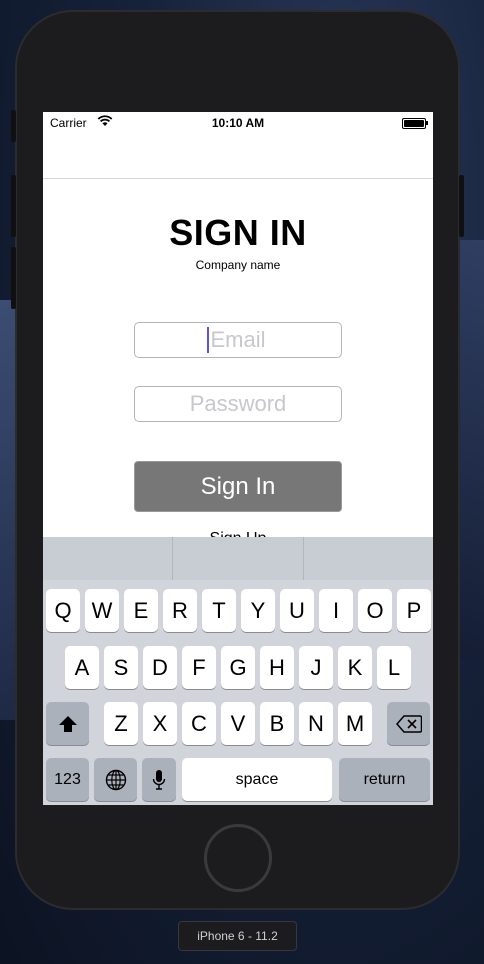  Describe the element at coordinates (257, 779) in the screenshot. I see `space-key: space` at that location.